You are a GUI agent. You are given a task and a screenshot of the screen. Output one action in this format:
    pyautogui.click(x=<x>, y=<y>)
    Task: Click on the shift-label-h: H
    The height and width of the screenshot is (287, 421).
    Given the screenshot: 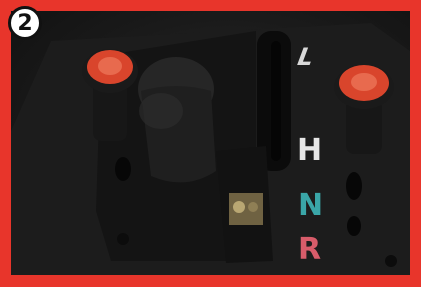 What is the action you would take?
    pyautogui.click(x=310, y=150)
    